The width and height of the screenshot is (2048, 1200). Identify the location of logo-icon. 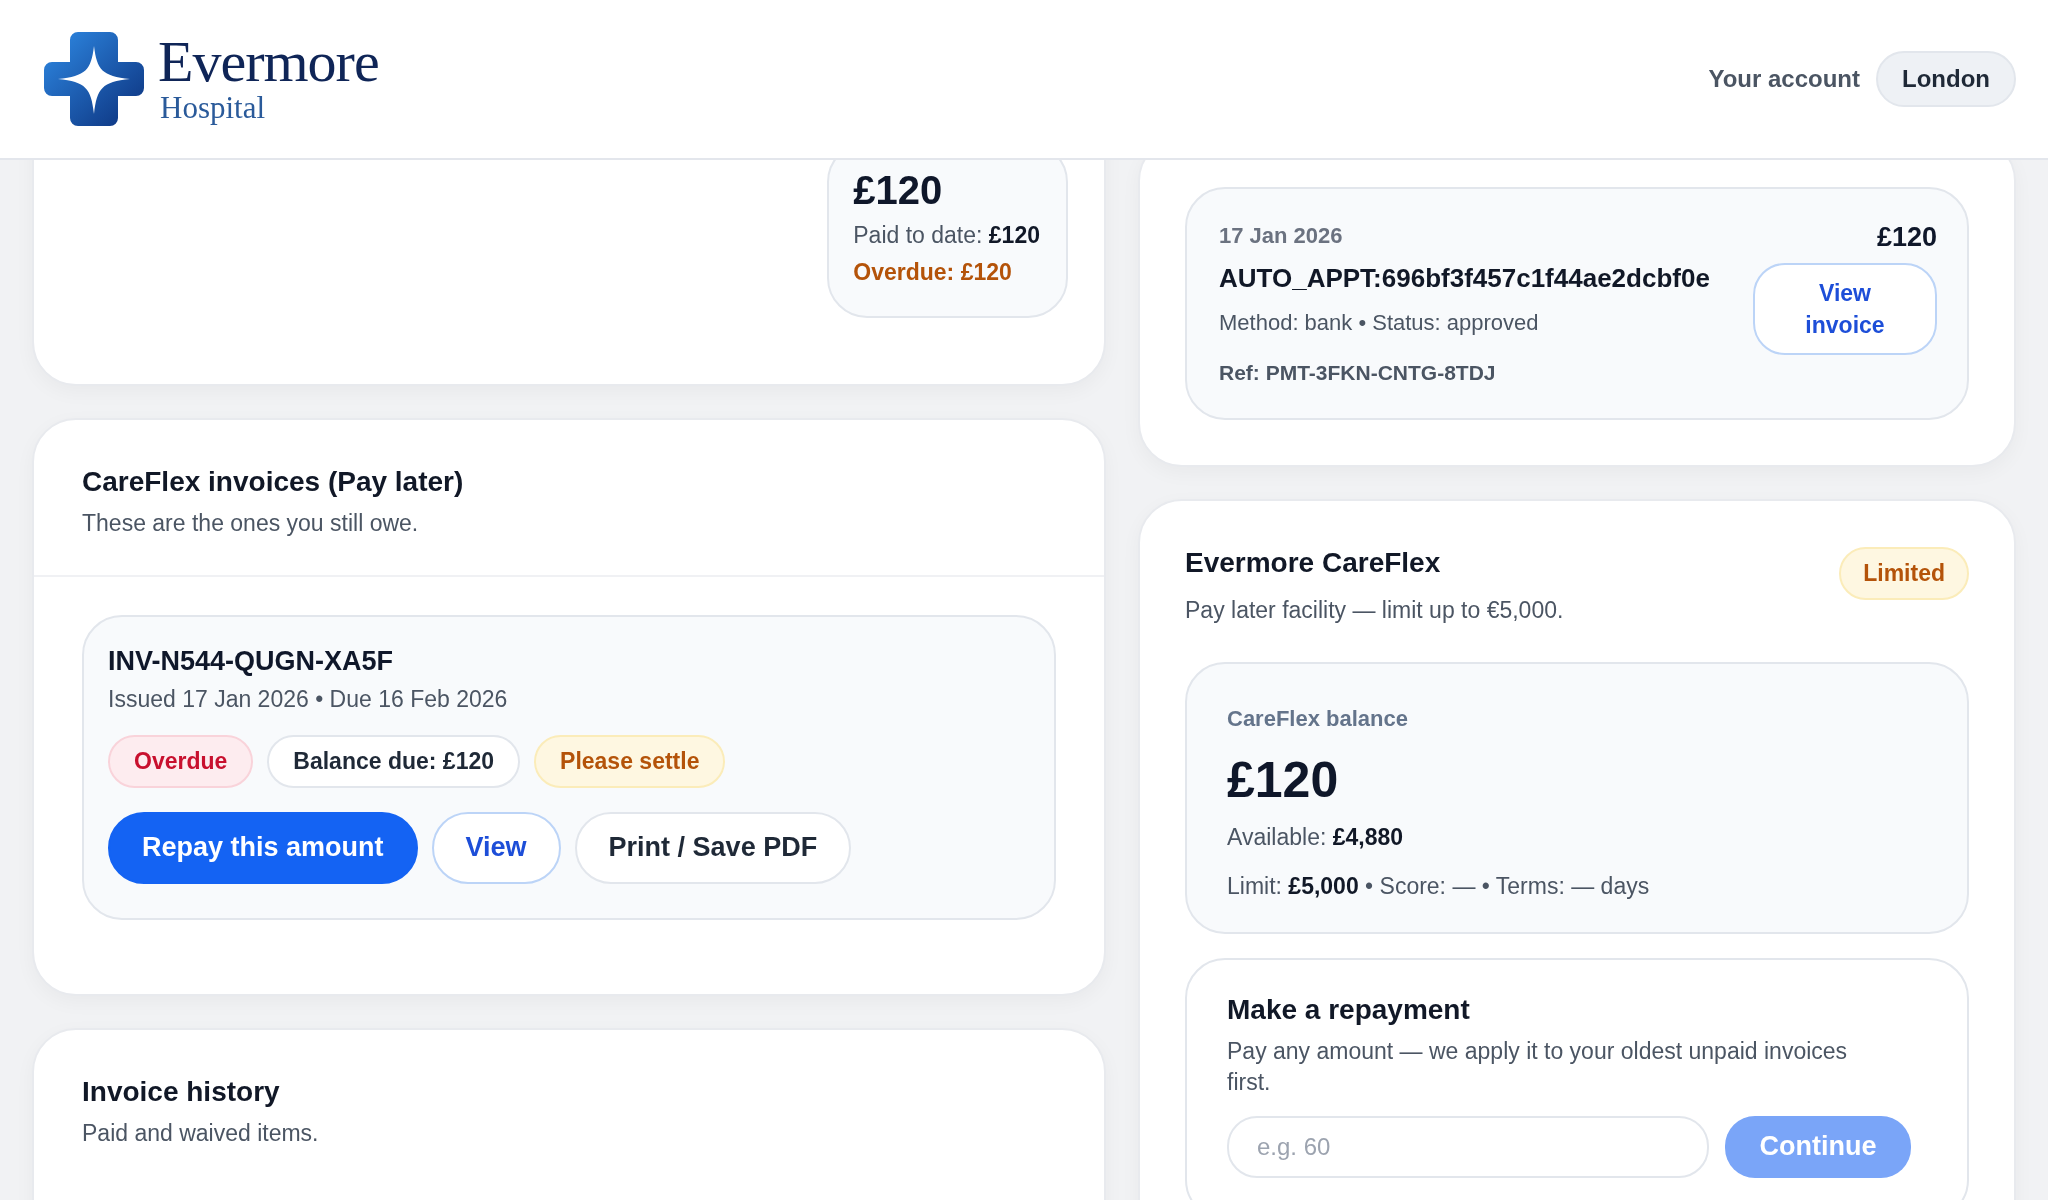
(94, 79).